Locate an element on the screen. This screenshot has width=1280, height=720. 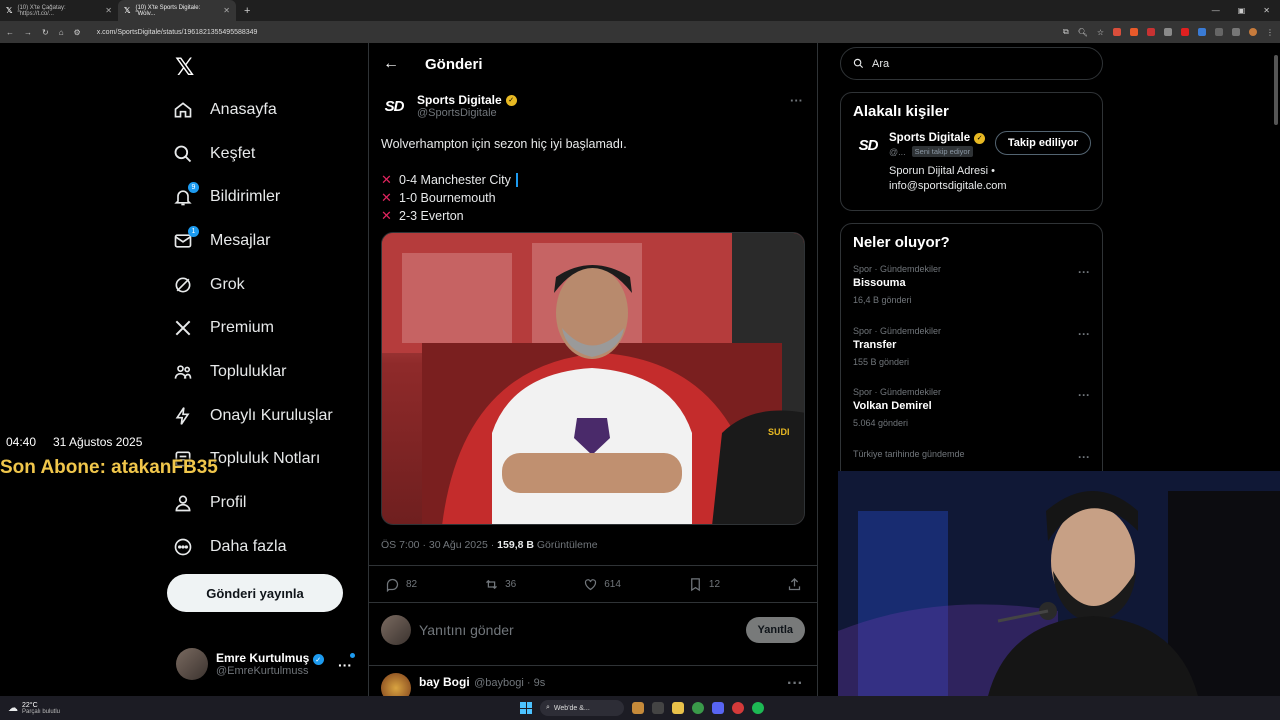
browser-tab: 𝕏 (10) X'te Çağatay: "https://t.co/... ✕ is located at coordinates (59, 10).